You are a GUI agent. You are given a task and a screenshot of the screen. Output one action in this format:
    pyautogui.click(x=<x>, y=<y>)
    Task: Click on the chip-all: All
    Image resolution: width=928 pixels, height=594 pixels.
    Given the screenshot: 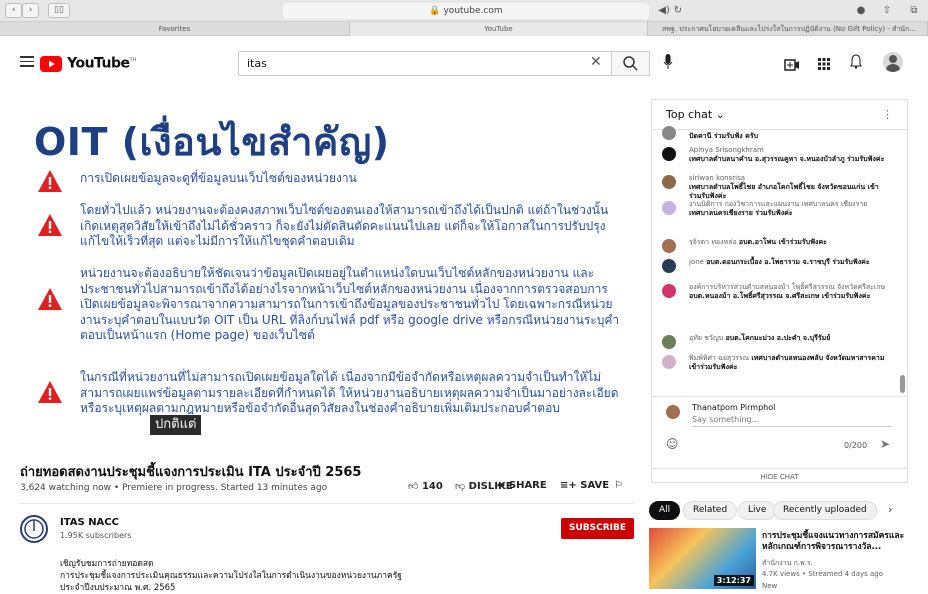 What is the action you would take?
    pyautogui.click(x=665, y=510)
    